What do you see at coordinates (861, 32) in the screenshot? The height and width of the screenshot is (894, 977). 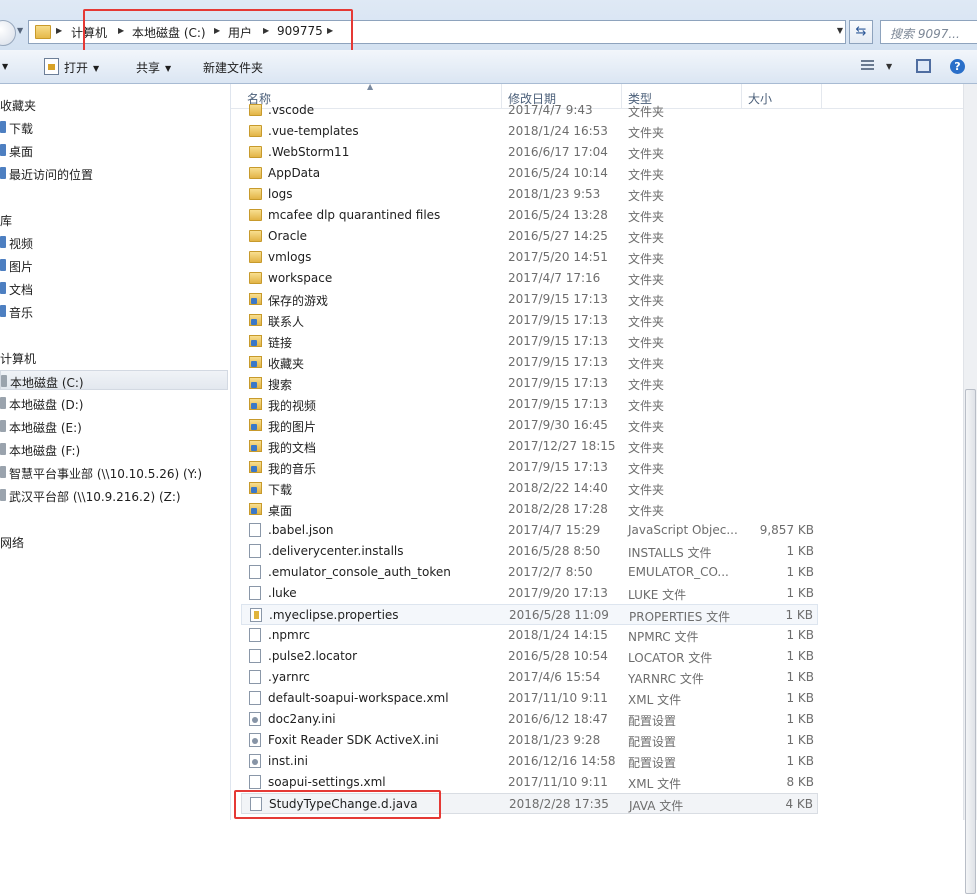 I see `refresh-button: ⇆` at bounding box center [861, 32].